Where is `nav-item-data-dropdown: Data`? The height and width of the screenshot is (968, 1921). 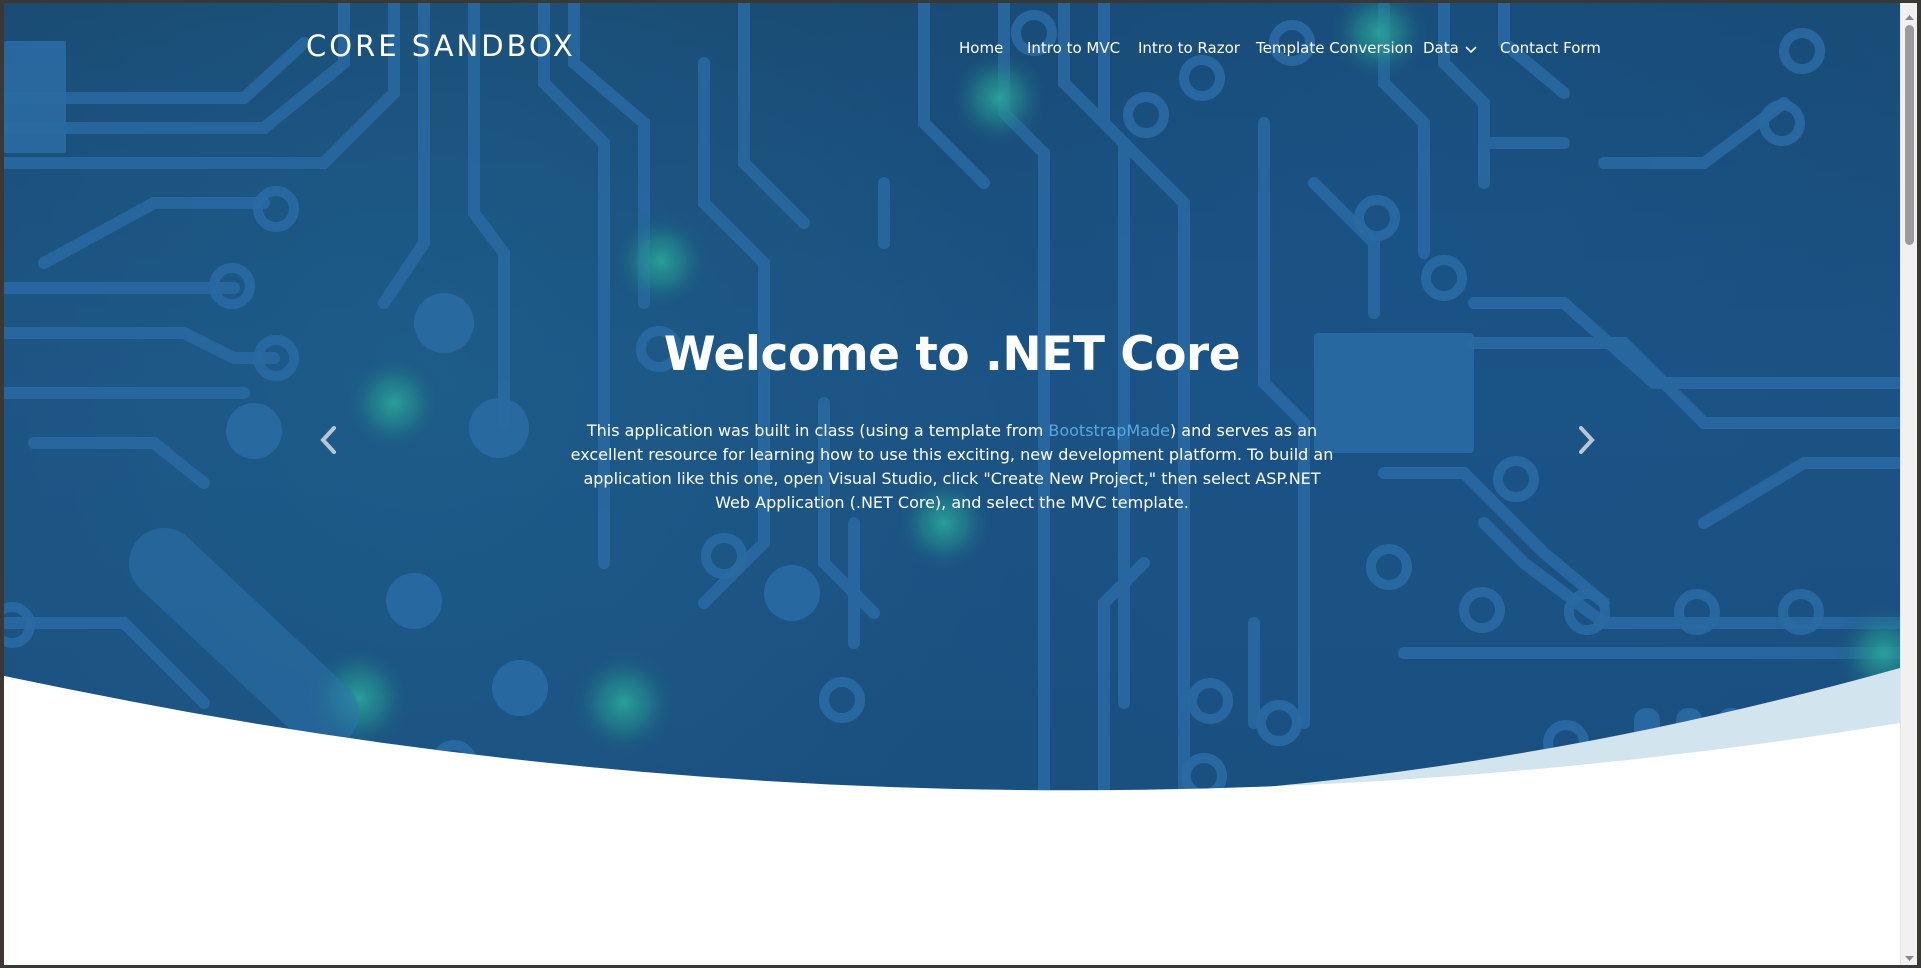
nav-item-data-dropdown: Data is located at coordinates (1450, 48).